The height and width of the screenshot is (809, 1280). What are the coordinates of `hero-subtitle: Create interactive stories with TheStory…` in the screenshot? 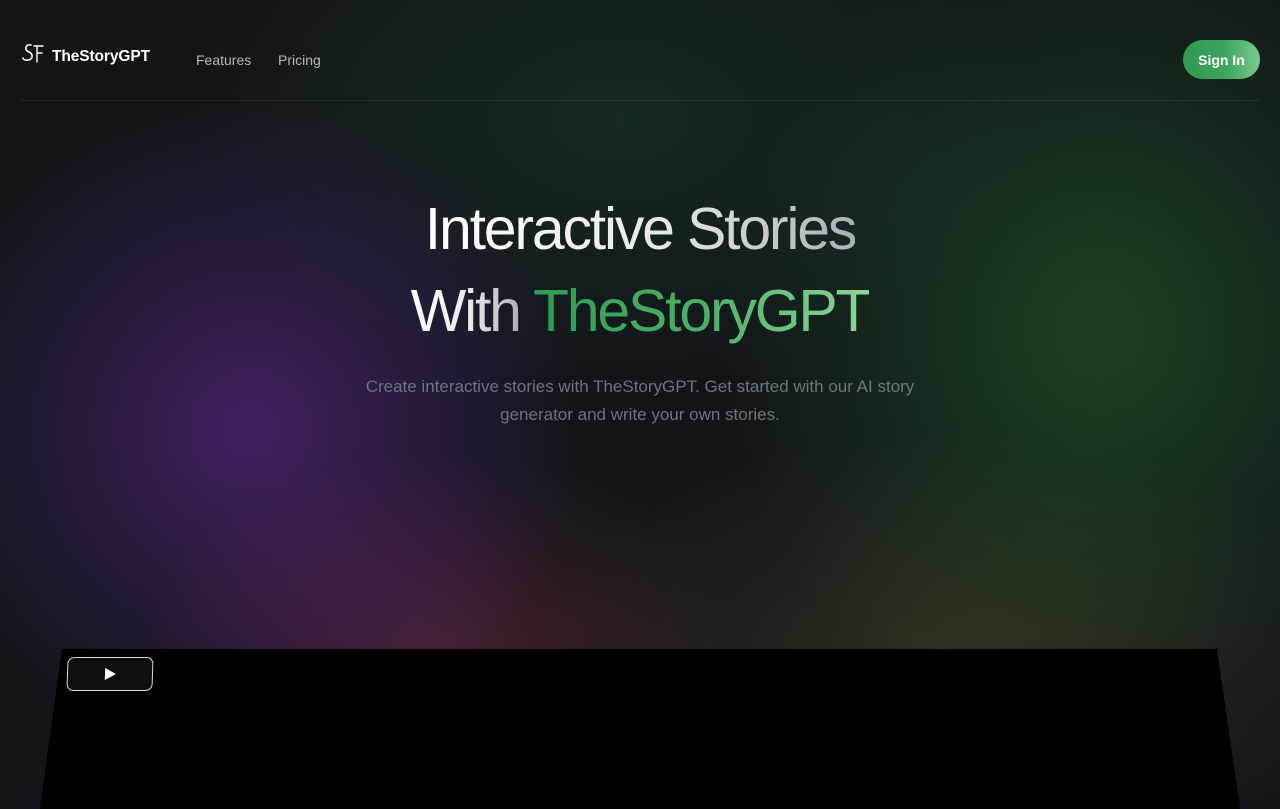 It's located at (640, 400).